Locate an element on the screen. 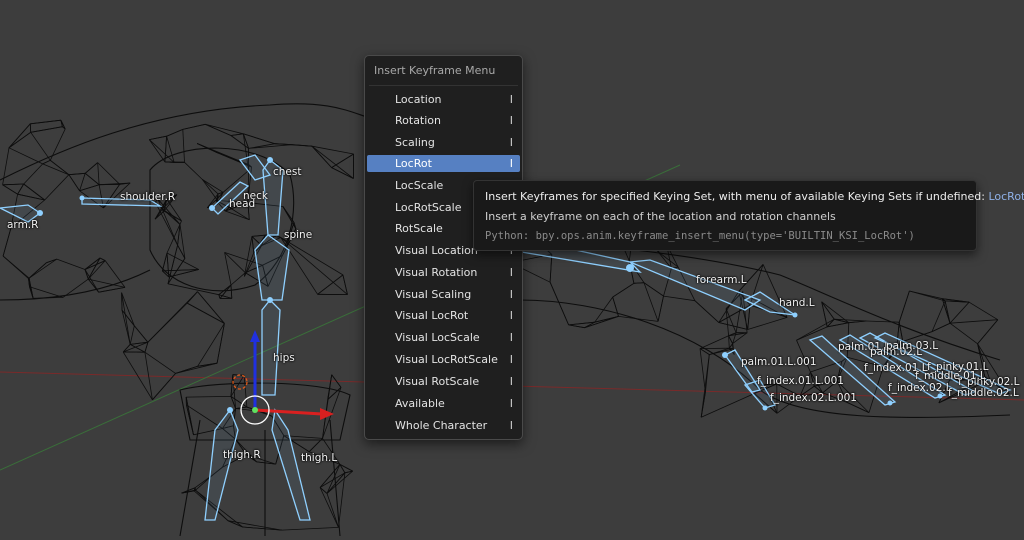  menu-item-location: LocationI is located at coordinates (443, 99).